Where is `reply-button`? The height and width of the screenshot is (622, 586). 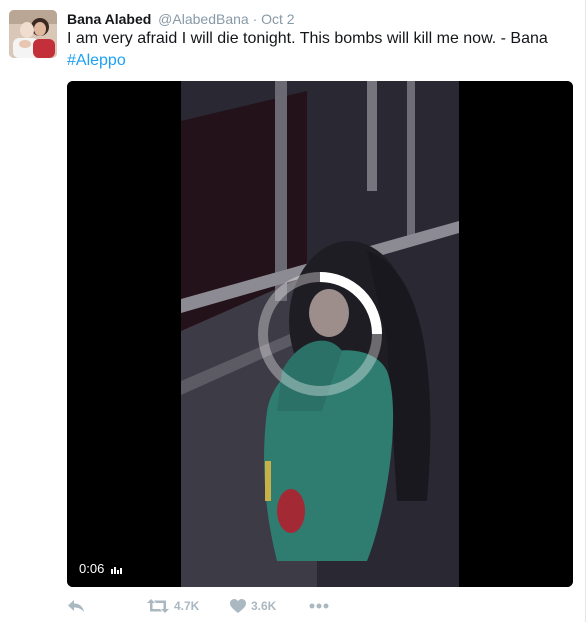
reply-button is located at coordinates (76, 606).